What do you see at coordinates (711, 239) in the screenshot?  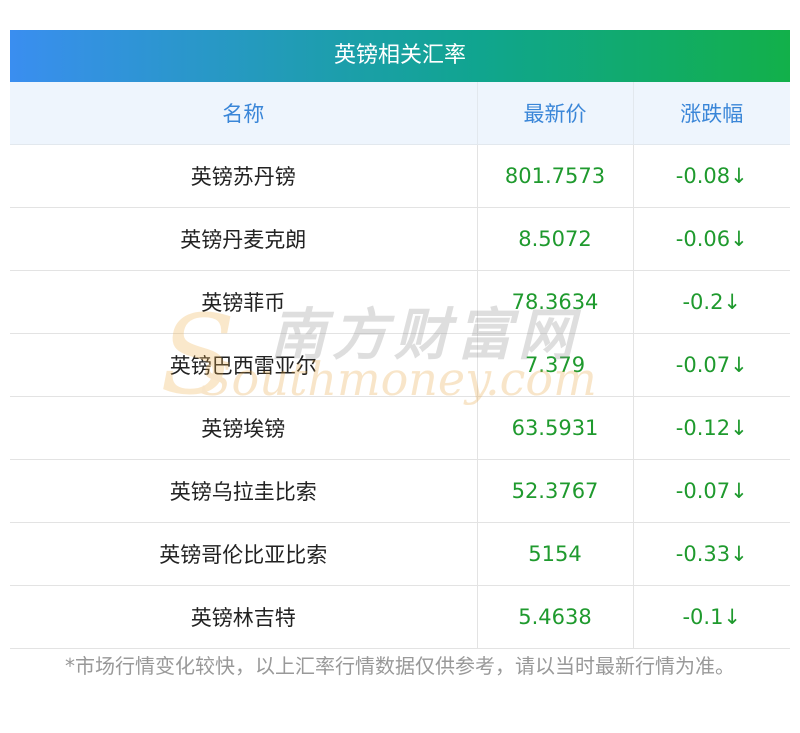 I see `change-percent: -0.06↓` at bounding box center [711, 239].